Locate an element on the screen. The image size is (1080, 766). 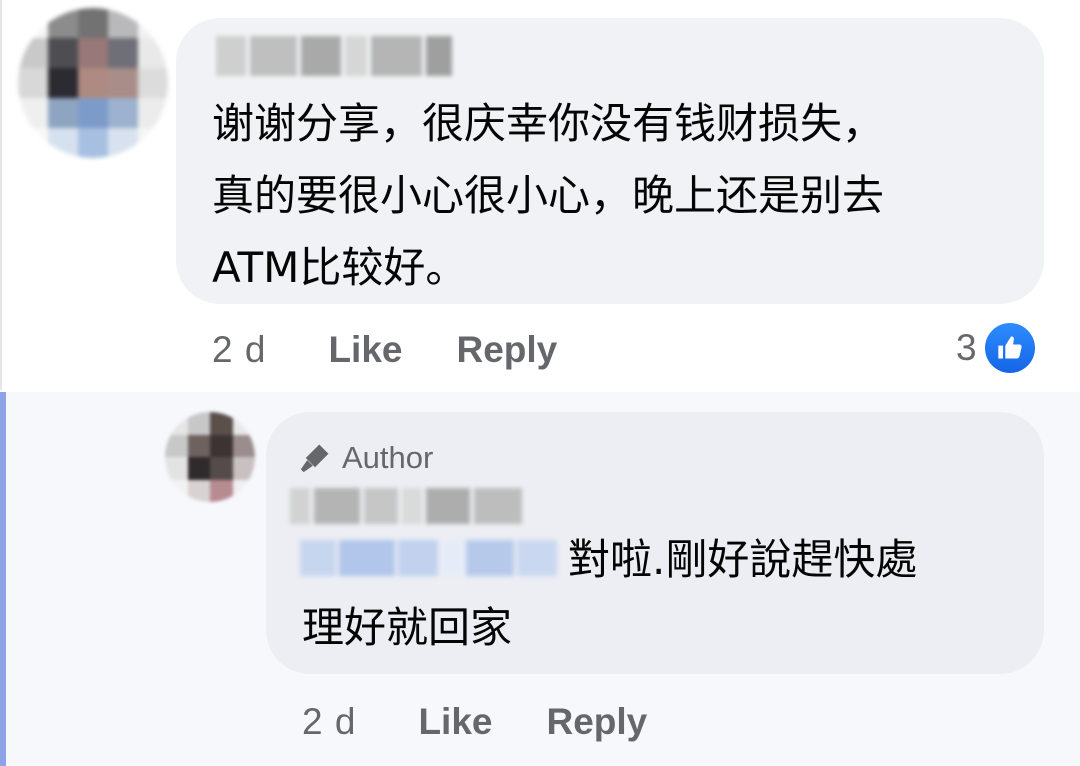
reply-like-button: Like is located at coordinates (455, 722).